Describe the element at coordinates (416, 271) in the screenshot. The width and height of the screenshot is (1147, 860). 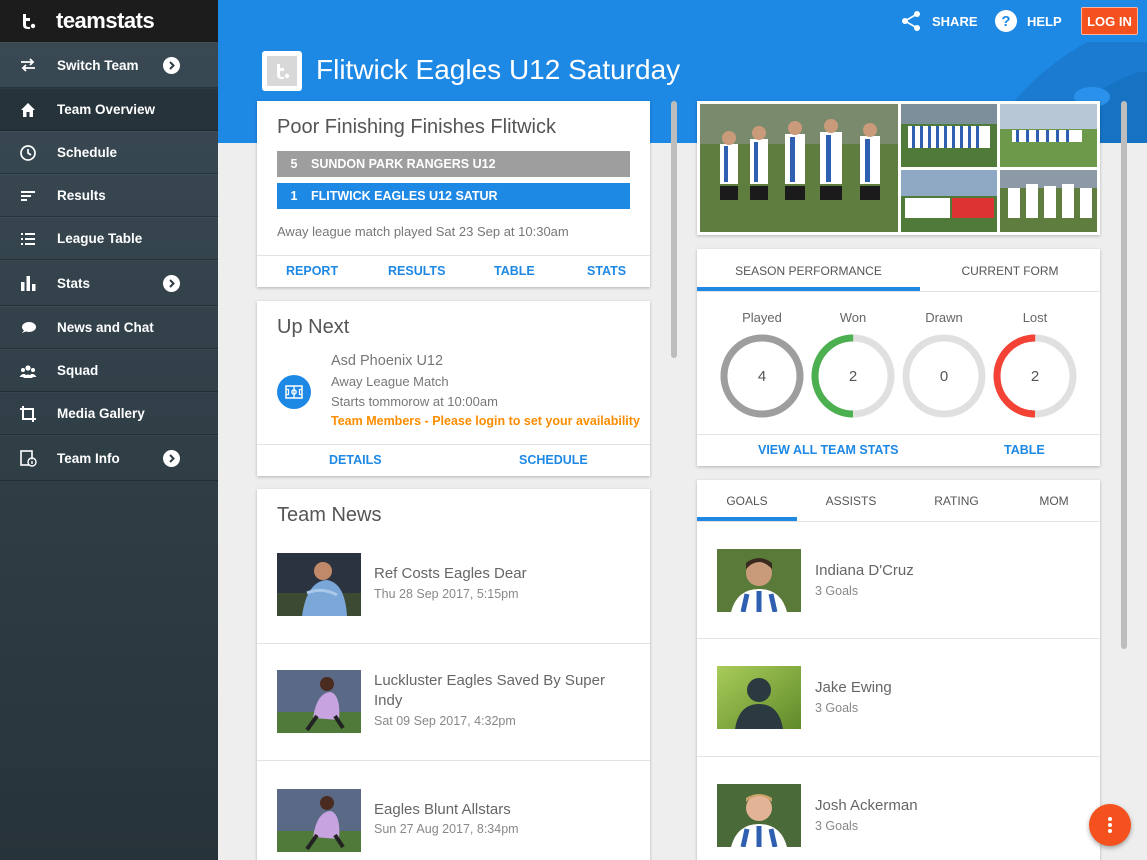
I see `results-link: RESULTS` at that location.